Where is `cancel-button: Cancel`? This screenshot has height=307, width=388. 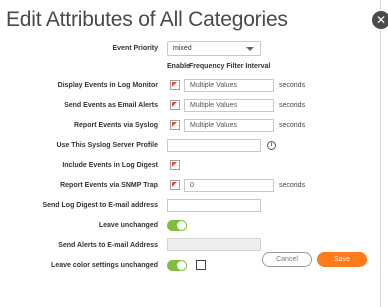 cancel-button: Cancel is located at coordinates (287, 259).